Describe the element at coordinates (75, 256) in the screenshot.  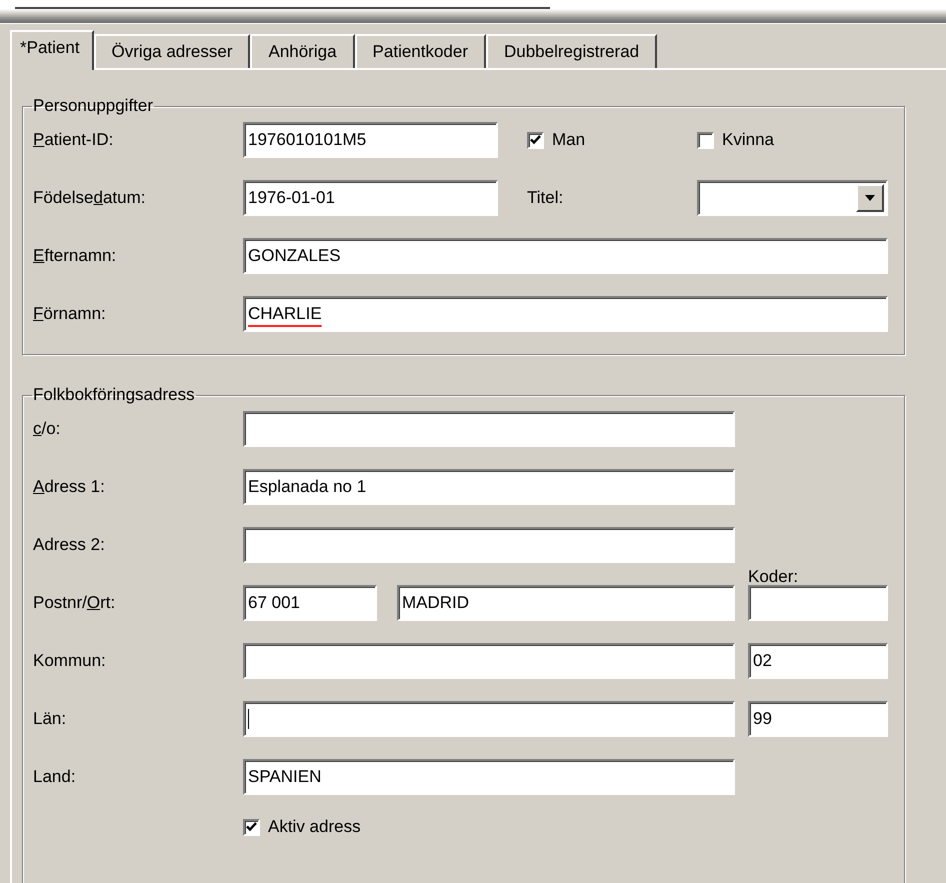
I see `field-label: Efternamn:` at that location.